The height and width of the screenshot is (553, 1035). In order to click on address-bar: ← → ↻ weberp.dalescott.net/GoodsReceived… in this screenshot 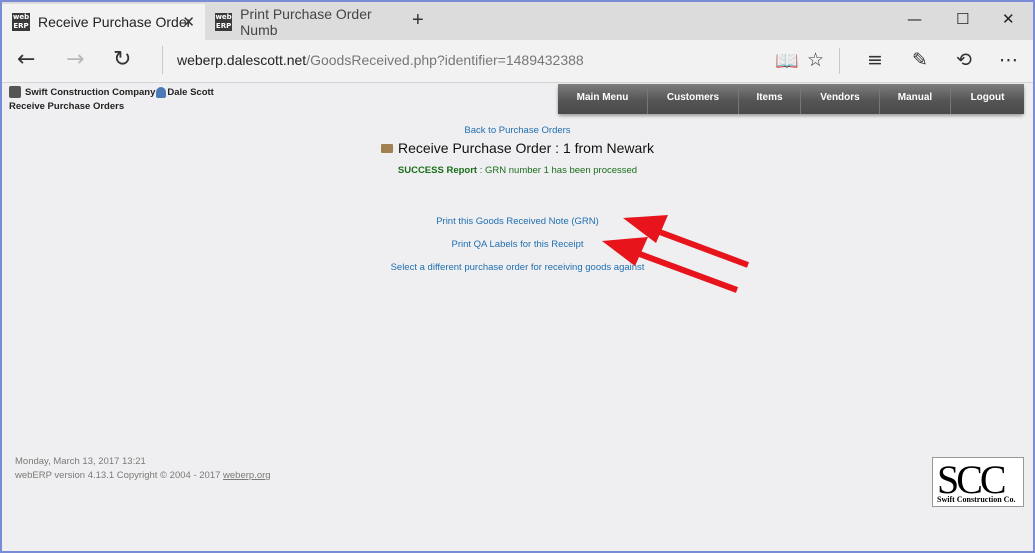, I will do `click(517, 61)`.